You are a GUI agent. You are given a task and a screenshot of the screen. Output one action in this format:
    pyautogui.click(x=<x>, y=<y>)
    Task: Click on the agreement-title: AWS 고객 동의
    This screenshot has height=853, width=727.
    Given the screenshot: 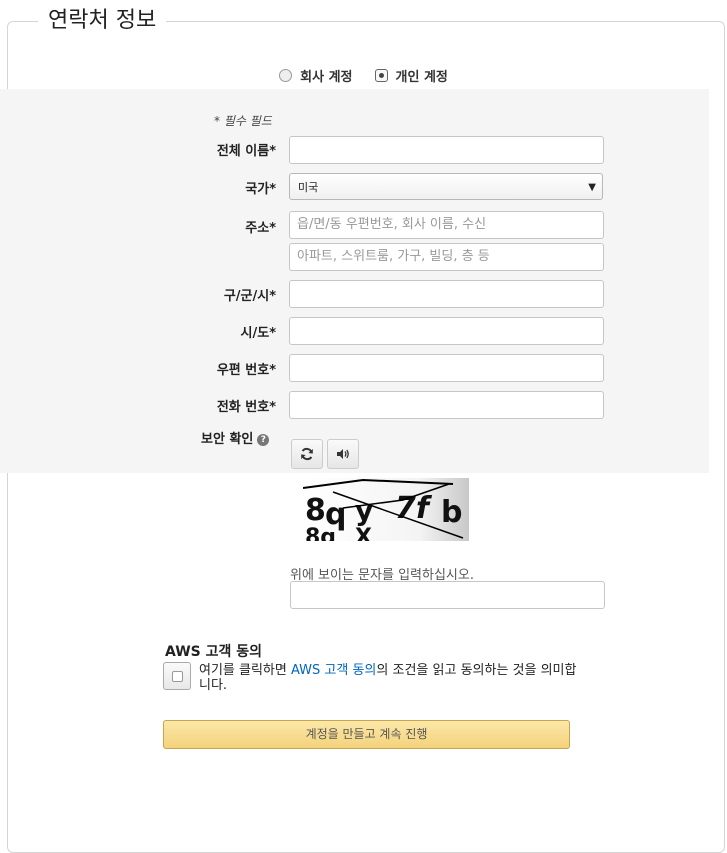 What is the action you would take?
    pyautogui.click(x=213, y=652)
    